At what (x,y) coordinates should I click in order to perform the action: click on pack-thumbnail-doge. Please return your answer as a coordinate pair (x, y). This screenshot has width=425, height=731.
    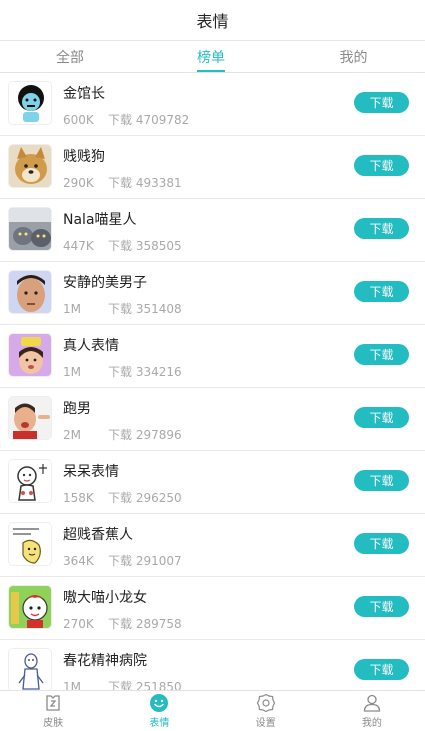
    Looking at the image, I should click on (30, 166).